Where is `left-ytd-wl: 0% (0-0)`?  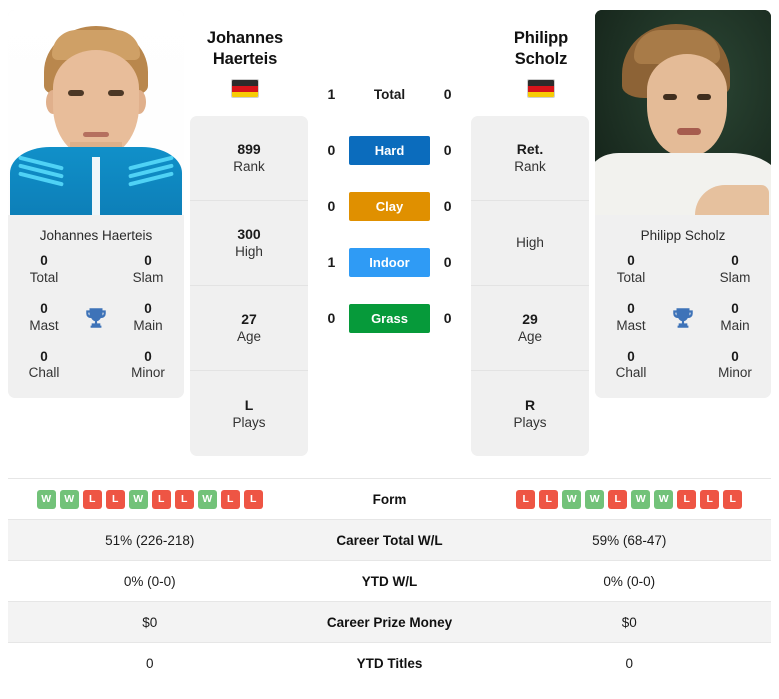
left-ytd-wl: 0% (0-0) is located at coordinates (149, 581).